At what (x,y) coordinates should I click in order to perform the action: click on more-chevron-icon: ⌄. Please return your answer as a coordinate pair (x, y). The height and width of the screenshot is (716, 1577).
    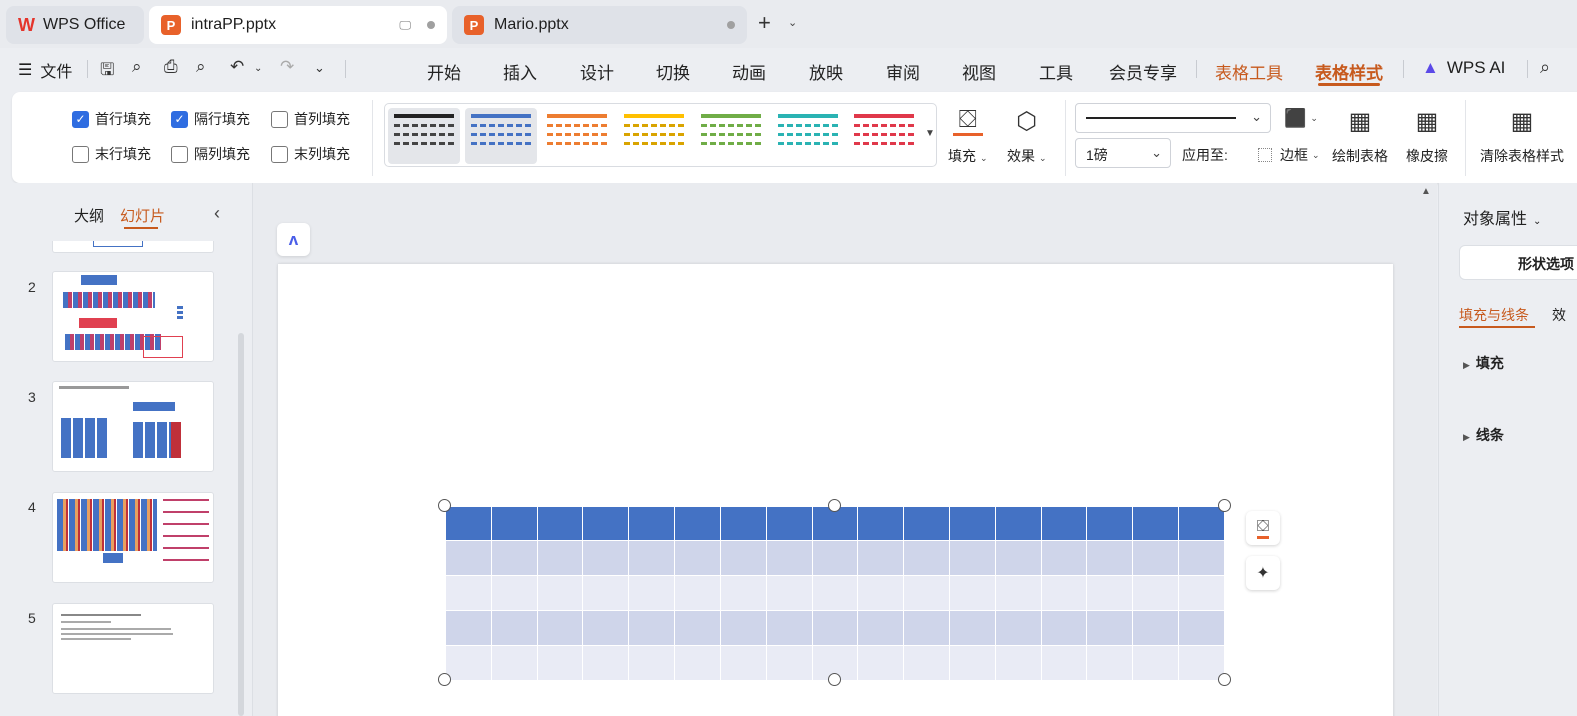
    Looking at the image, I should click on (319, 68).